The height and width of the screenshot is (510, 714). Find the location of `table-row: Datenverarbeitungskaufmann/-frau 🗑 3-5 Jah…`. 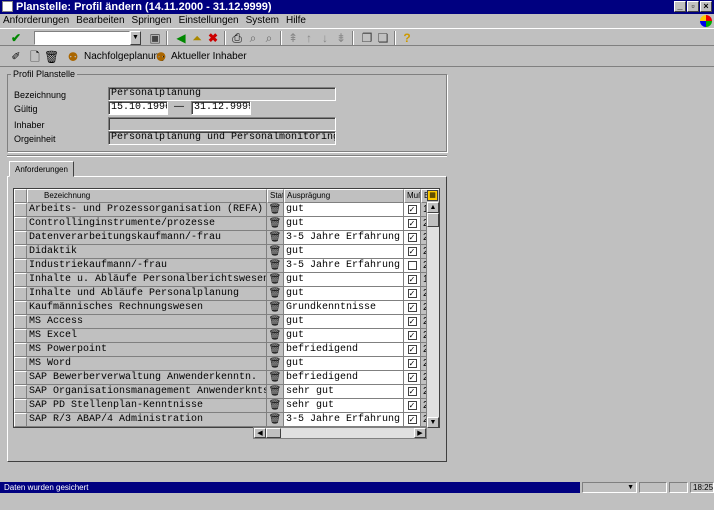

table-row: Datenverarbeitungskaufmann/-frau 🗑 3-5 Jah… is located at coordinates (226, 238).